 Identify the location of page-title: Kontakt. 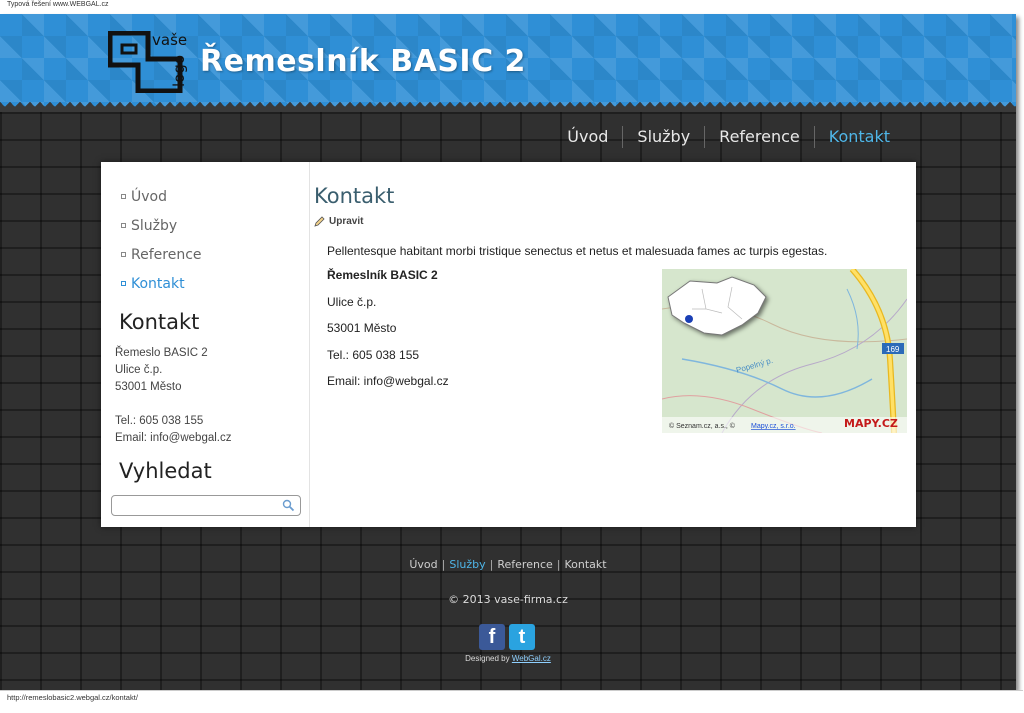
(354, 196).